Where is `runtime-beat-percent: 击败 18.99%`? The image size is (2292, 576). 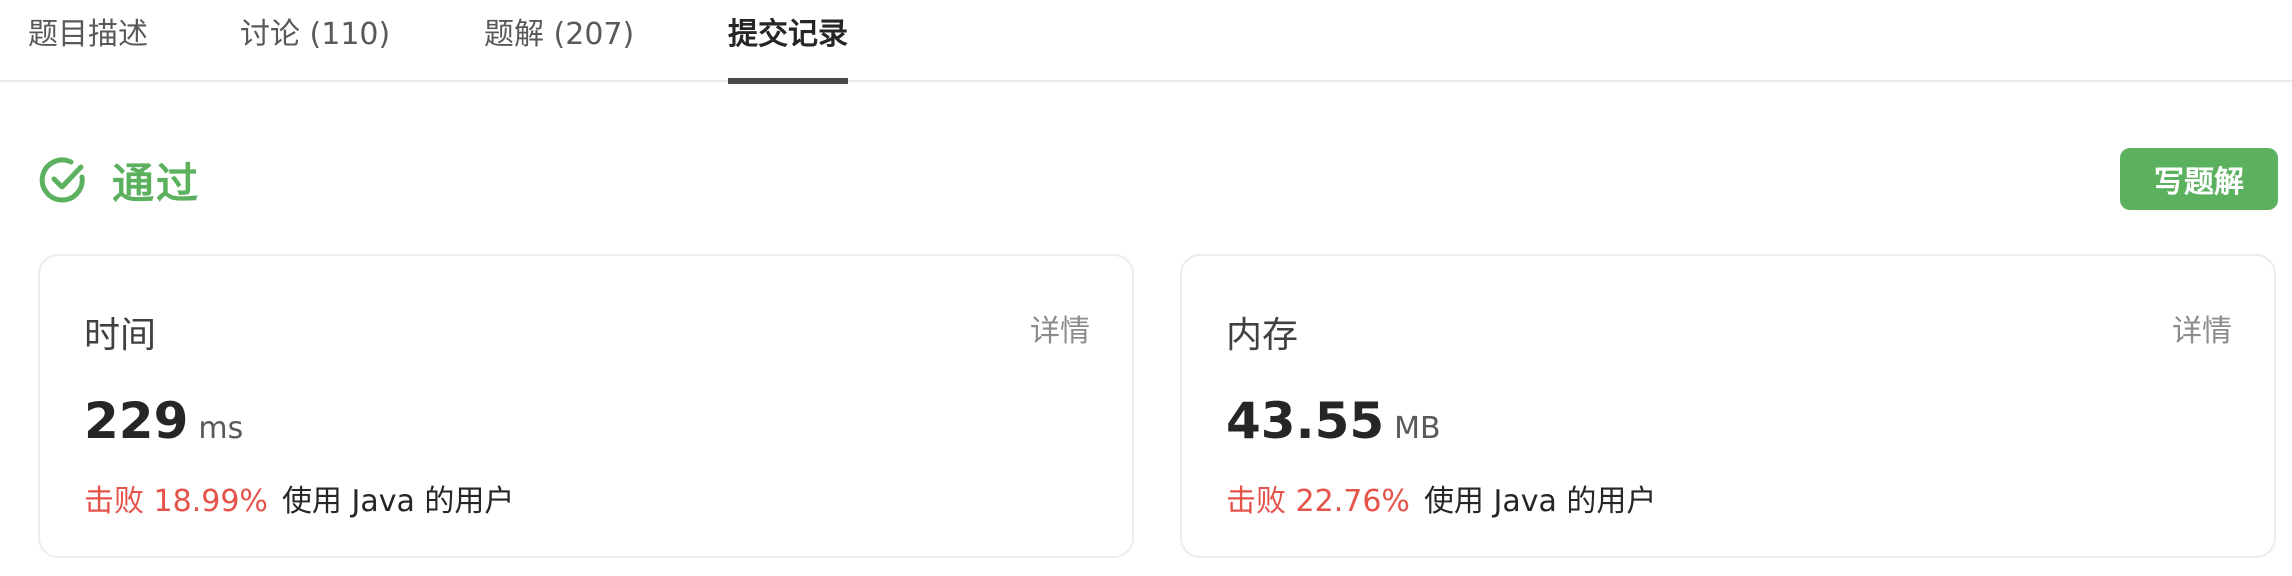 runtime-beat-percent: 击败 18.99% is located at coordinates (176, 501).